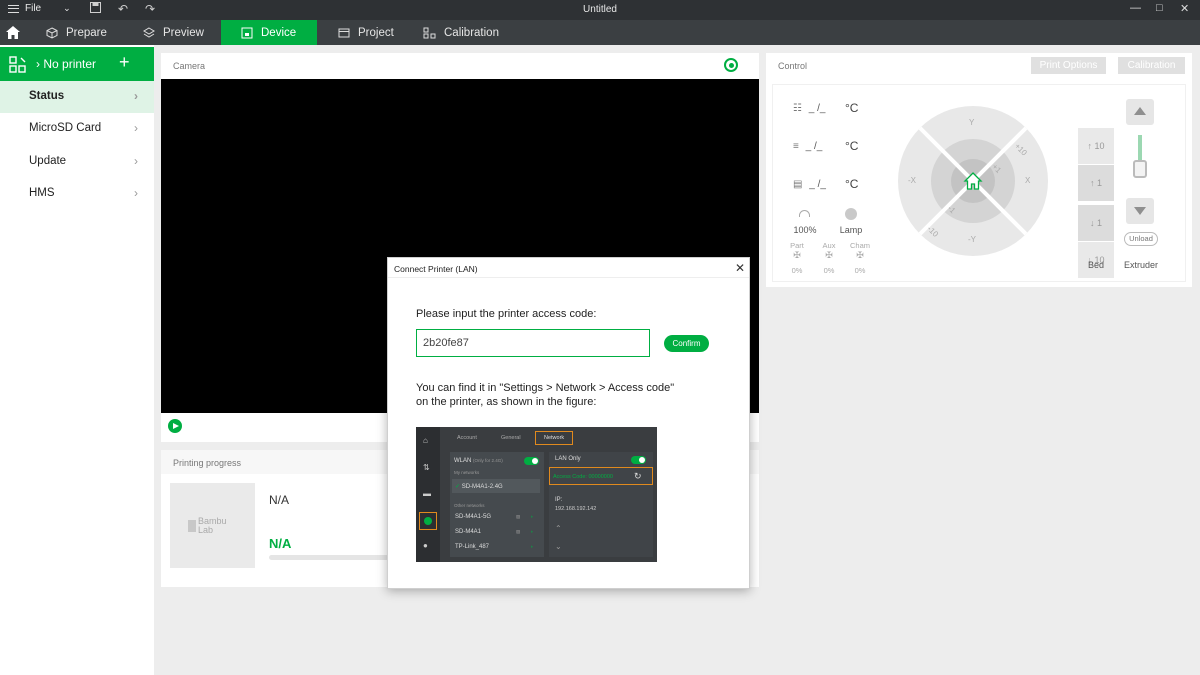 The height and width of the screenshot is (675, 1200). I want to click on tab-device: Device, so click(269, 32).